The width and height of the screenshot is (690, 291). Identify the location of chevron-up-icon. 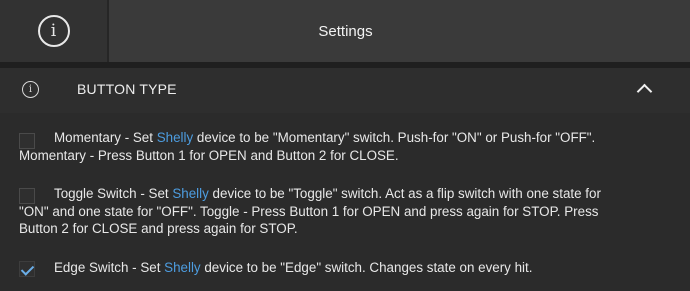
(644, 91).